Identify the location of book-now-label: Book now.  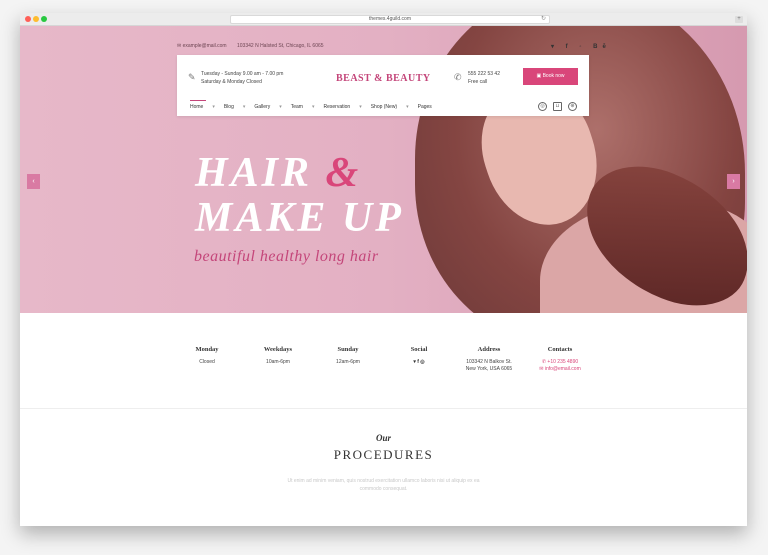
(553, 76).